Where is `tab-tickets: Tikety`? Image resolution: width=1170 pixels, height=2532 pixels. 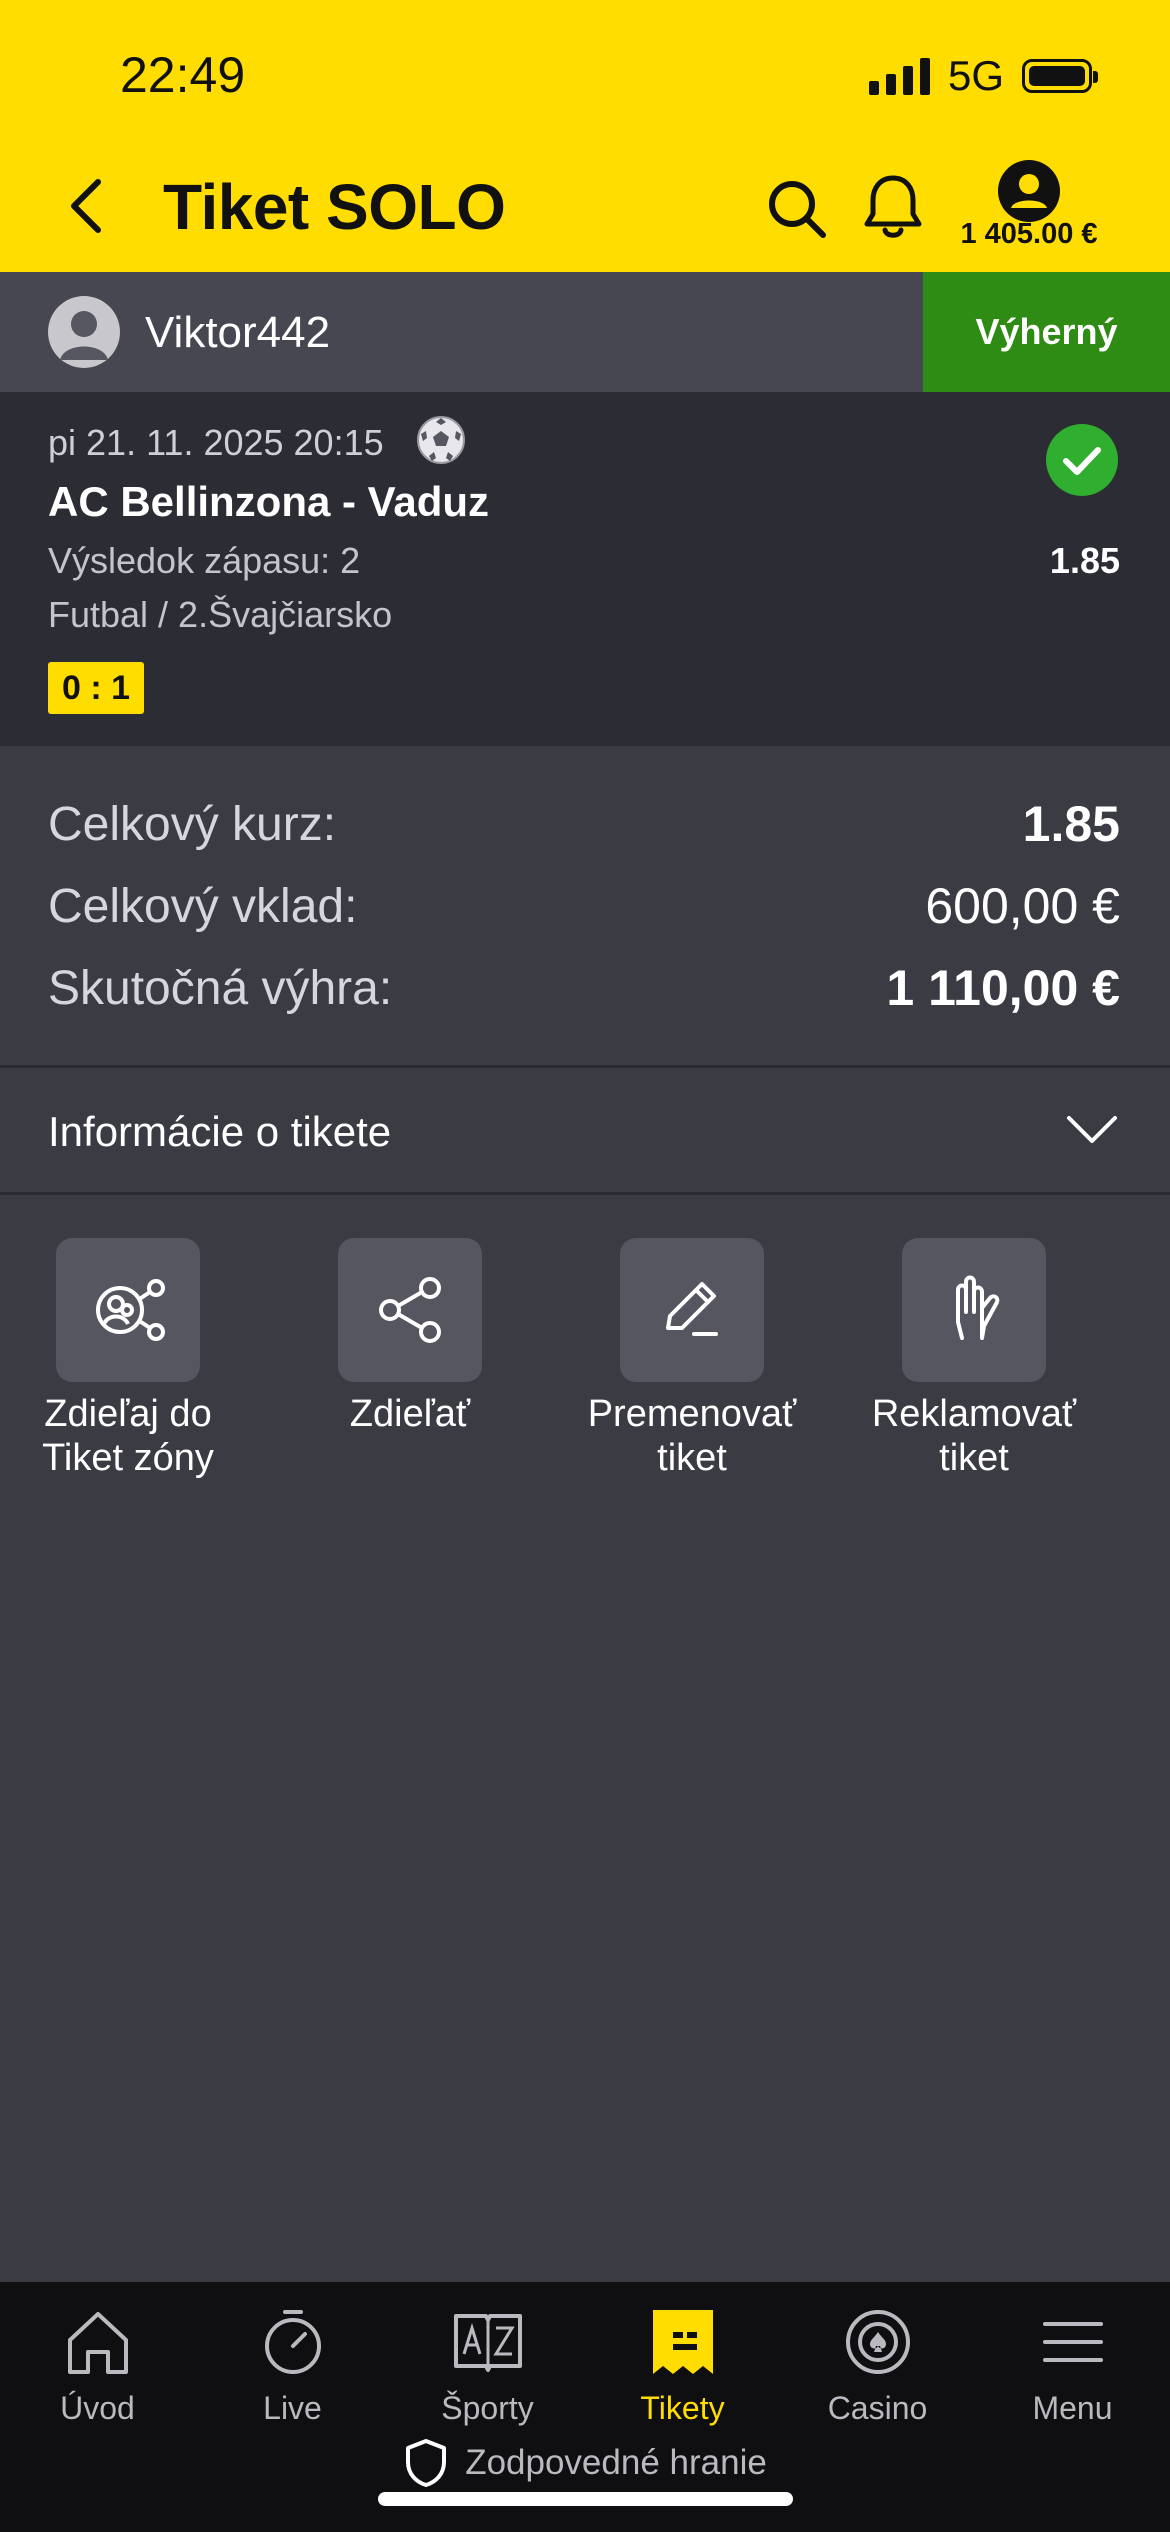
tab-tickets: Tikety is located at coordinates (682, 2364).